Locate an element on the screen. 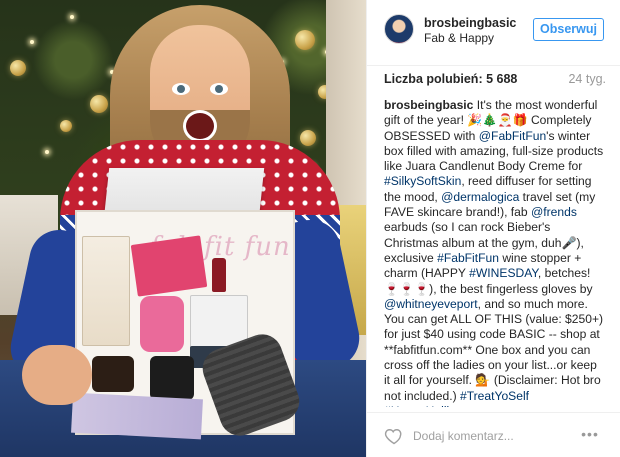 The image size is (620, 457). box-side-print is located at coordinates (137, 416).